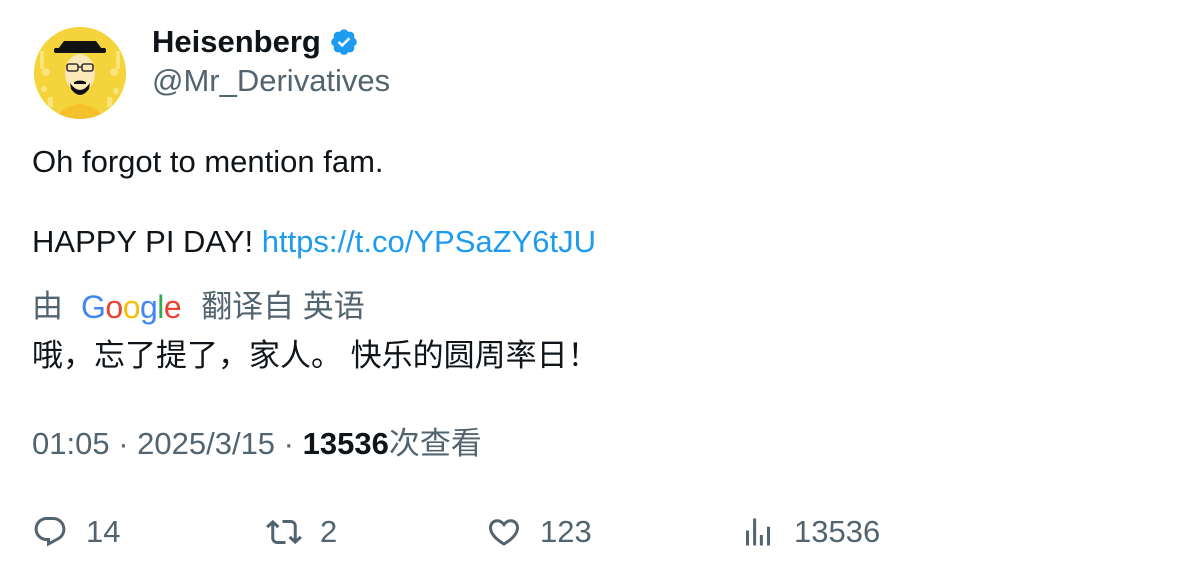 This screenshot has height=578, width=1196. Describe the element at coordinates (435, 443) in the screenshot. I see `view-count-label: 次查看` at that location.